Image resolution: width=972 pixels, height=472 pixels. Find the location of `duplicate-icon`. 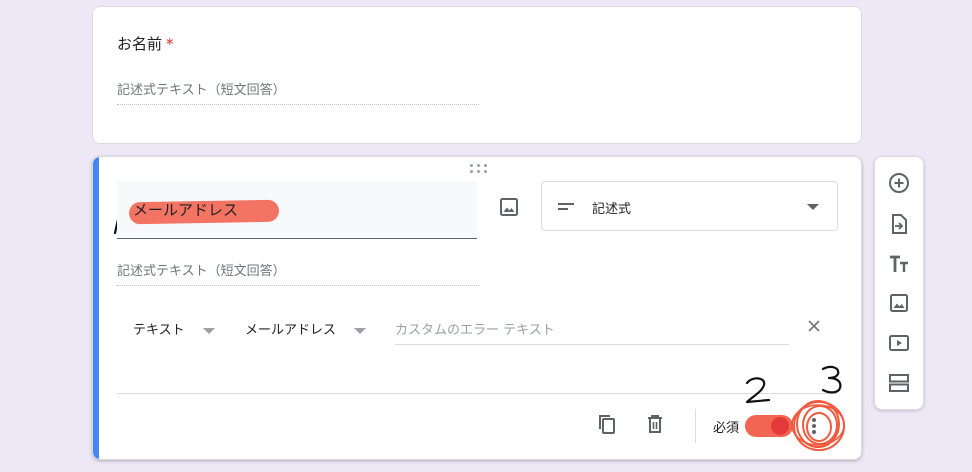

duplicate-icon is located at coordinates (607, 424).